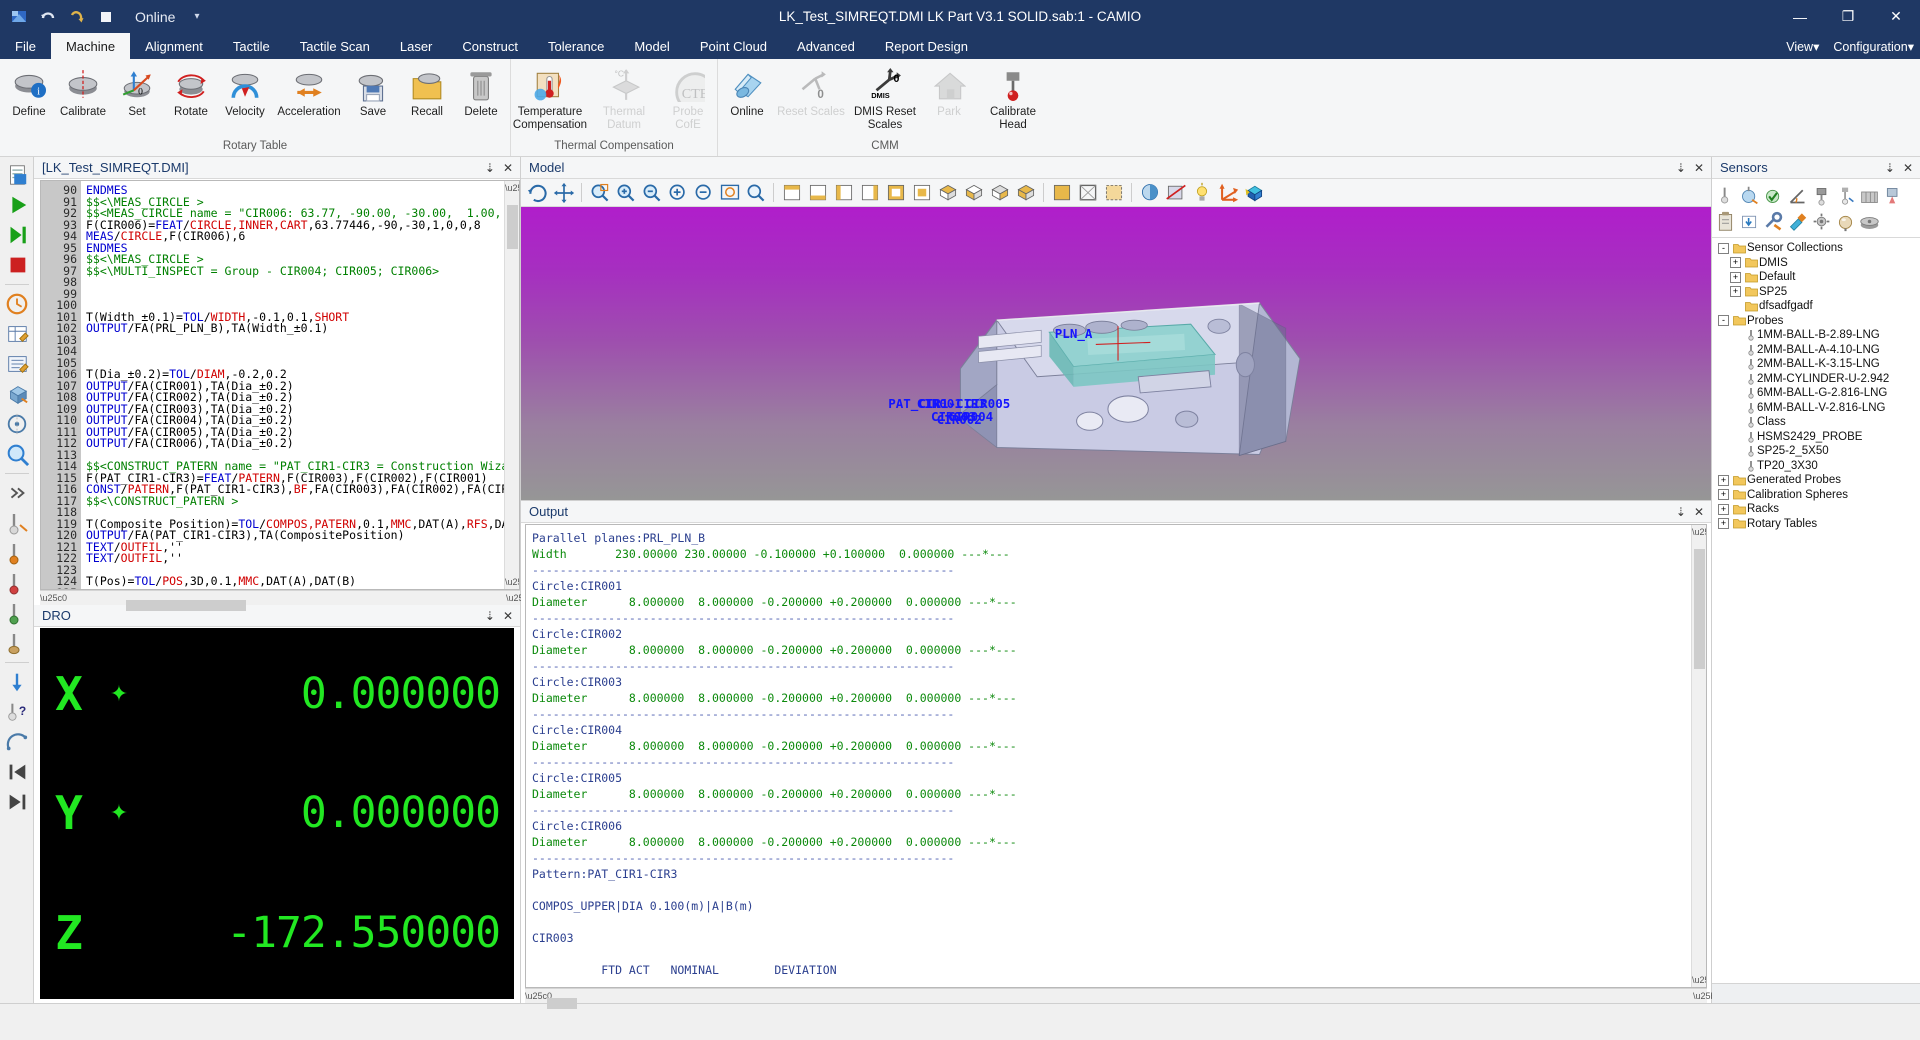  What do you see at coordinates (1893, 195) in the screenshot?
I see `probe-laser-icon` at bounding box center [1893, 195].